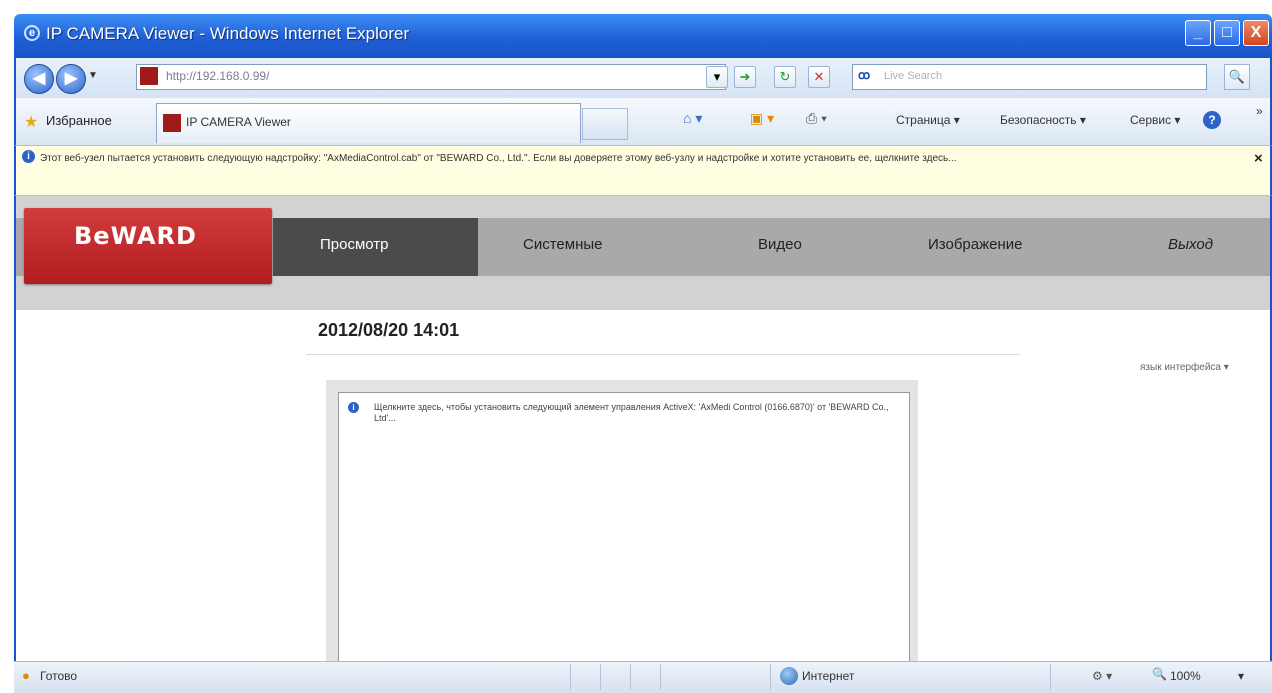 This screenshot has width=1272, height=693. I want to click on maximize-button: □, so click(1227, 33).